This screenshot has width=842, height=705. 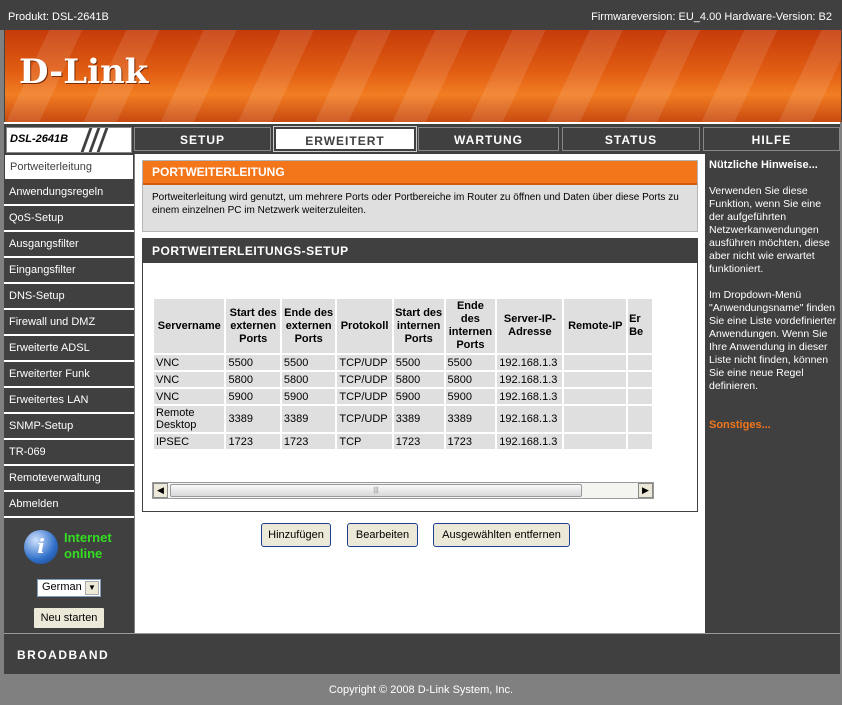 I want to click on sidebar-item-dns-setup: DNS-Setup, so click(x=69, y=297).